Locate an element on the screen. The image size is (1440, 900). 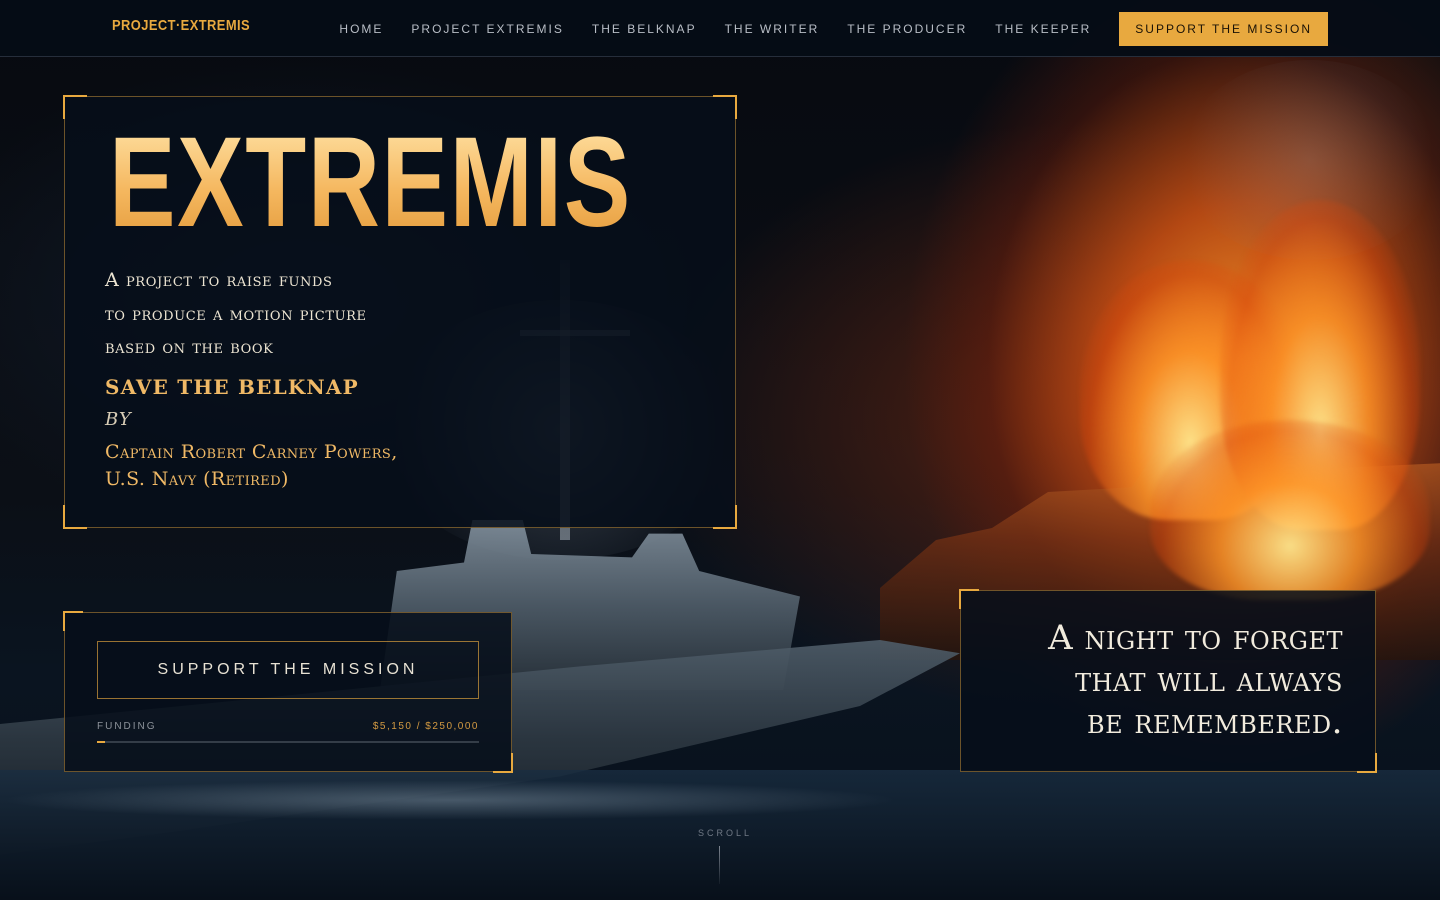
nav-item-the-belknap: THE BELKNAP is located at coordinates (644, 29).